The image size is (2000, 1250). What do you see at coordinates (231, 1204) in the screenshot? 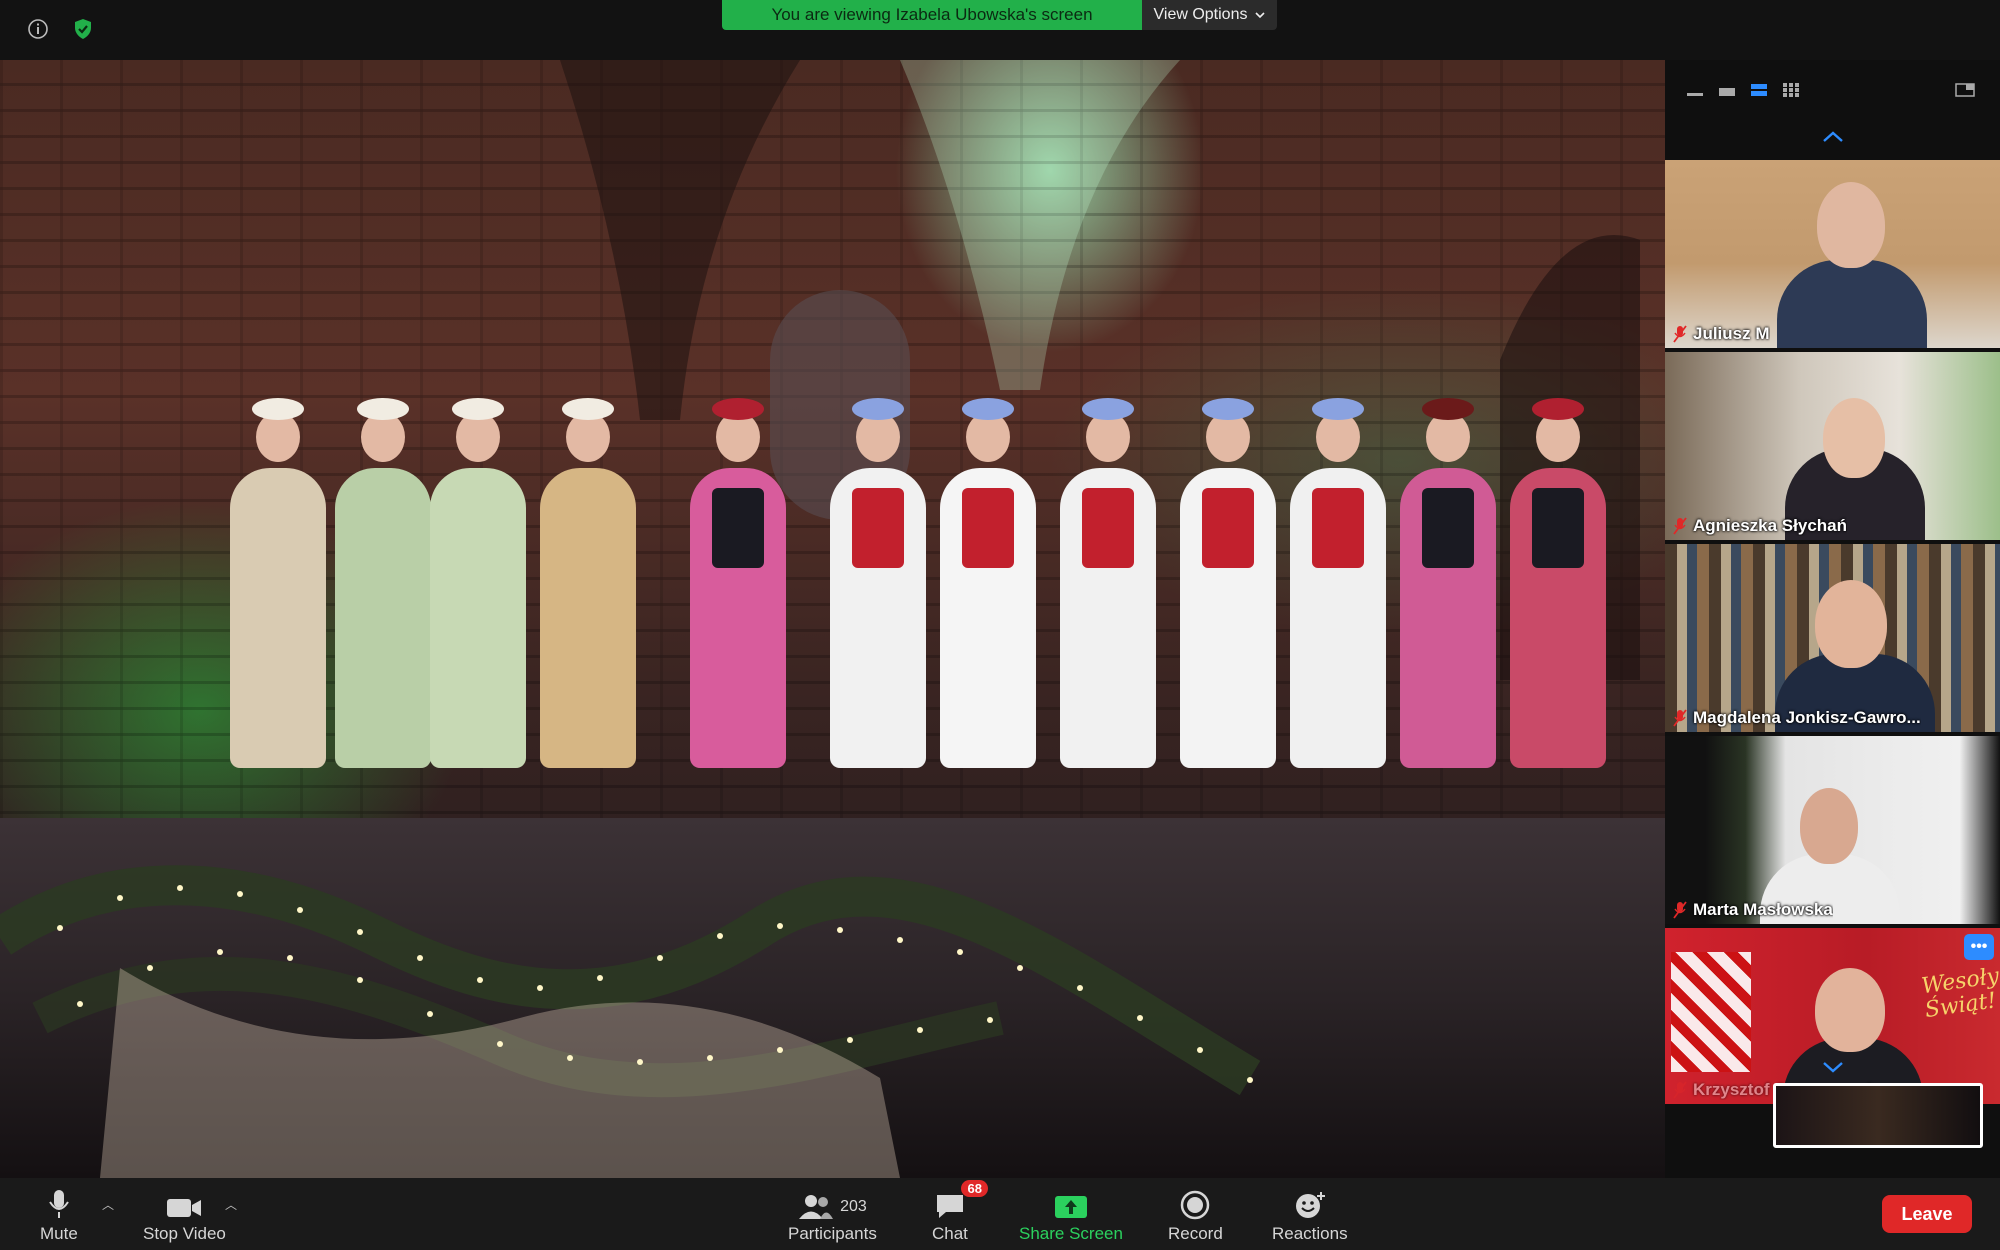
I see `video-options-caret: ︿` at bounding box center [231, 1204].